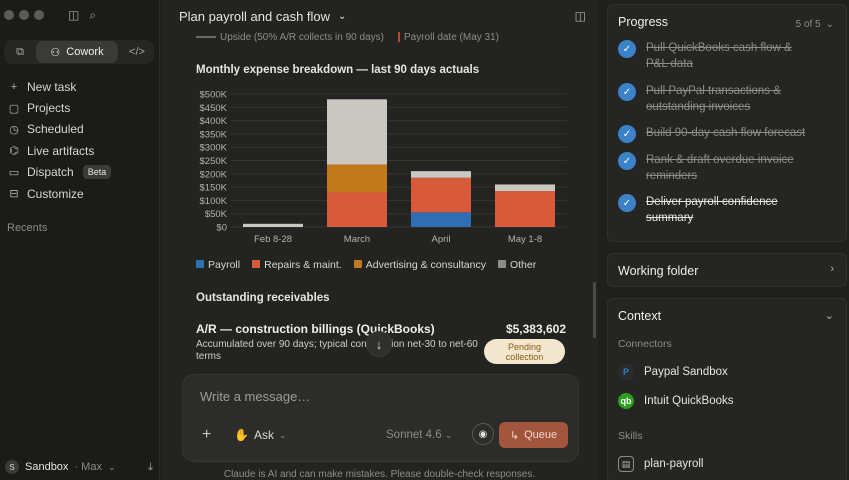  I want to click on y-tick-label: $450K, so click(214, 108).